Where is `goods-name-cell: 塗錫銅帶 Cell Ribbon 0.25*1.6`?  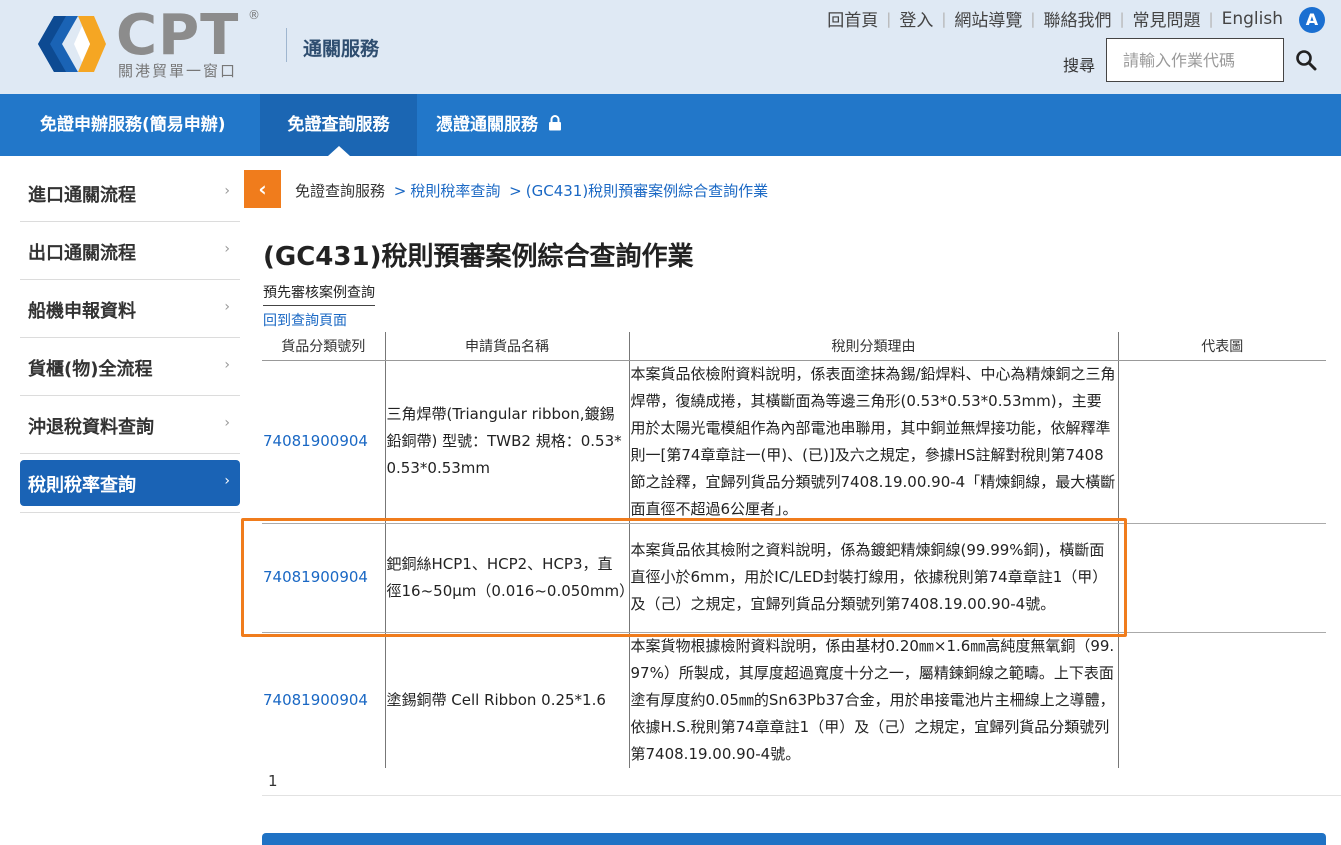
goods-name-cell: 塗錫銅帶 Cell Ribbon 0.25*1.6 is located at coordinates (506, 700).